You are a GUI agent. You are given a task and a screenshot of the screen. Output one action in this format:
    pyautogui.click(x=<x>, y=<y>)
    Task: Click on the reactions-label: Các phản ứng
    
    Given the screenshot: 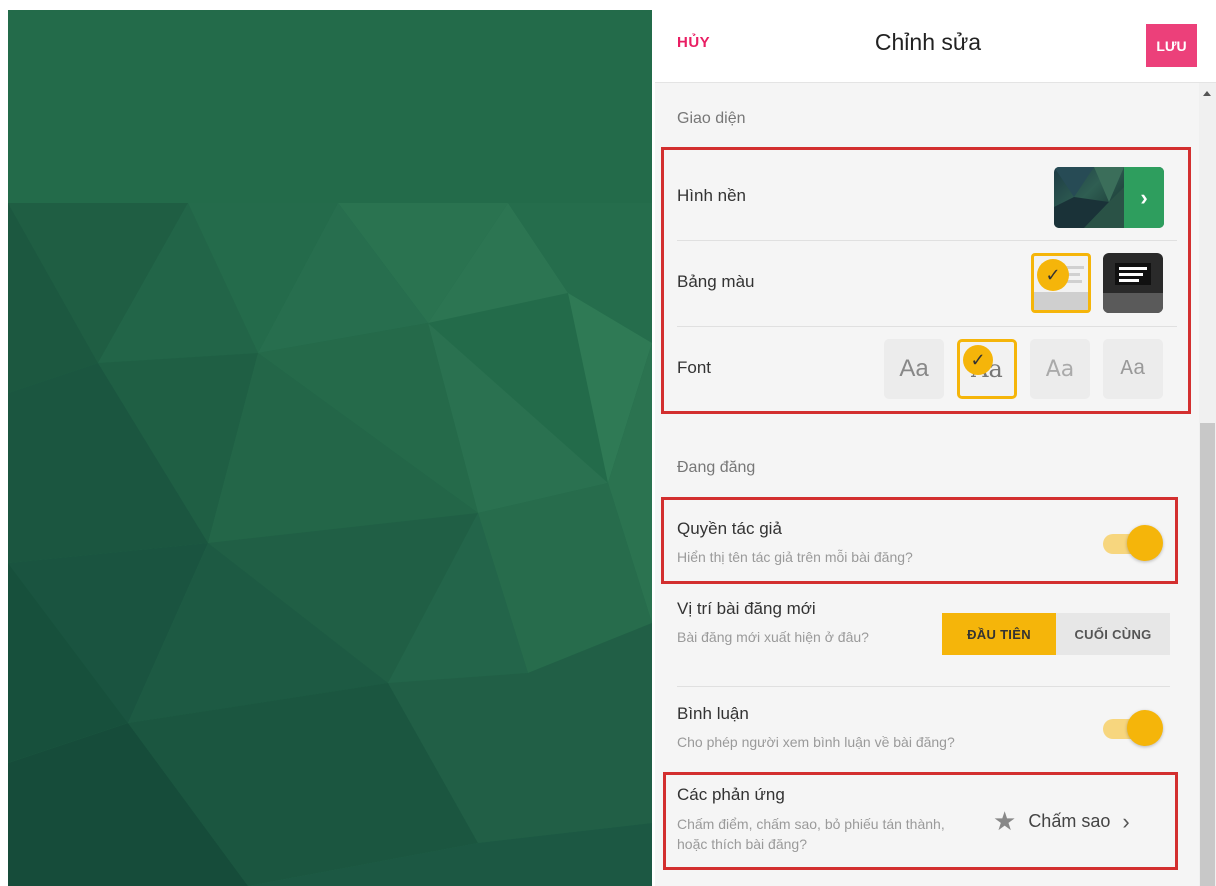 What is the action you would take?
    pyautogui.click(x=731, y=794)
    